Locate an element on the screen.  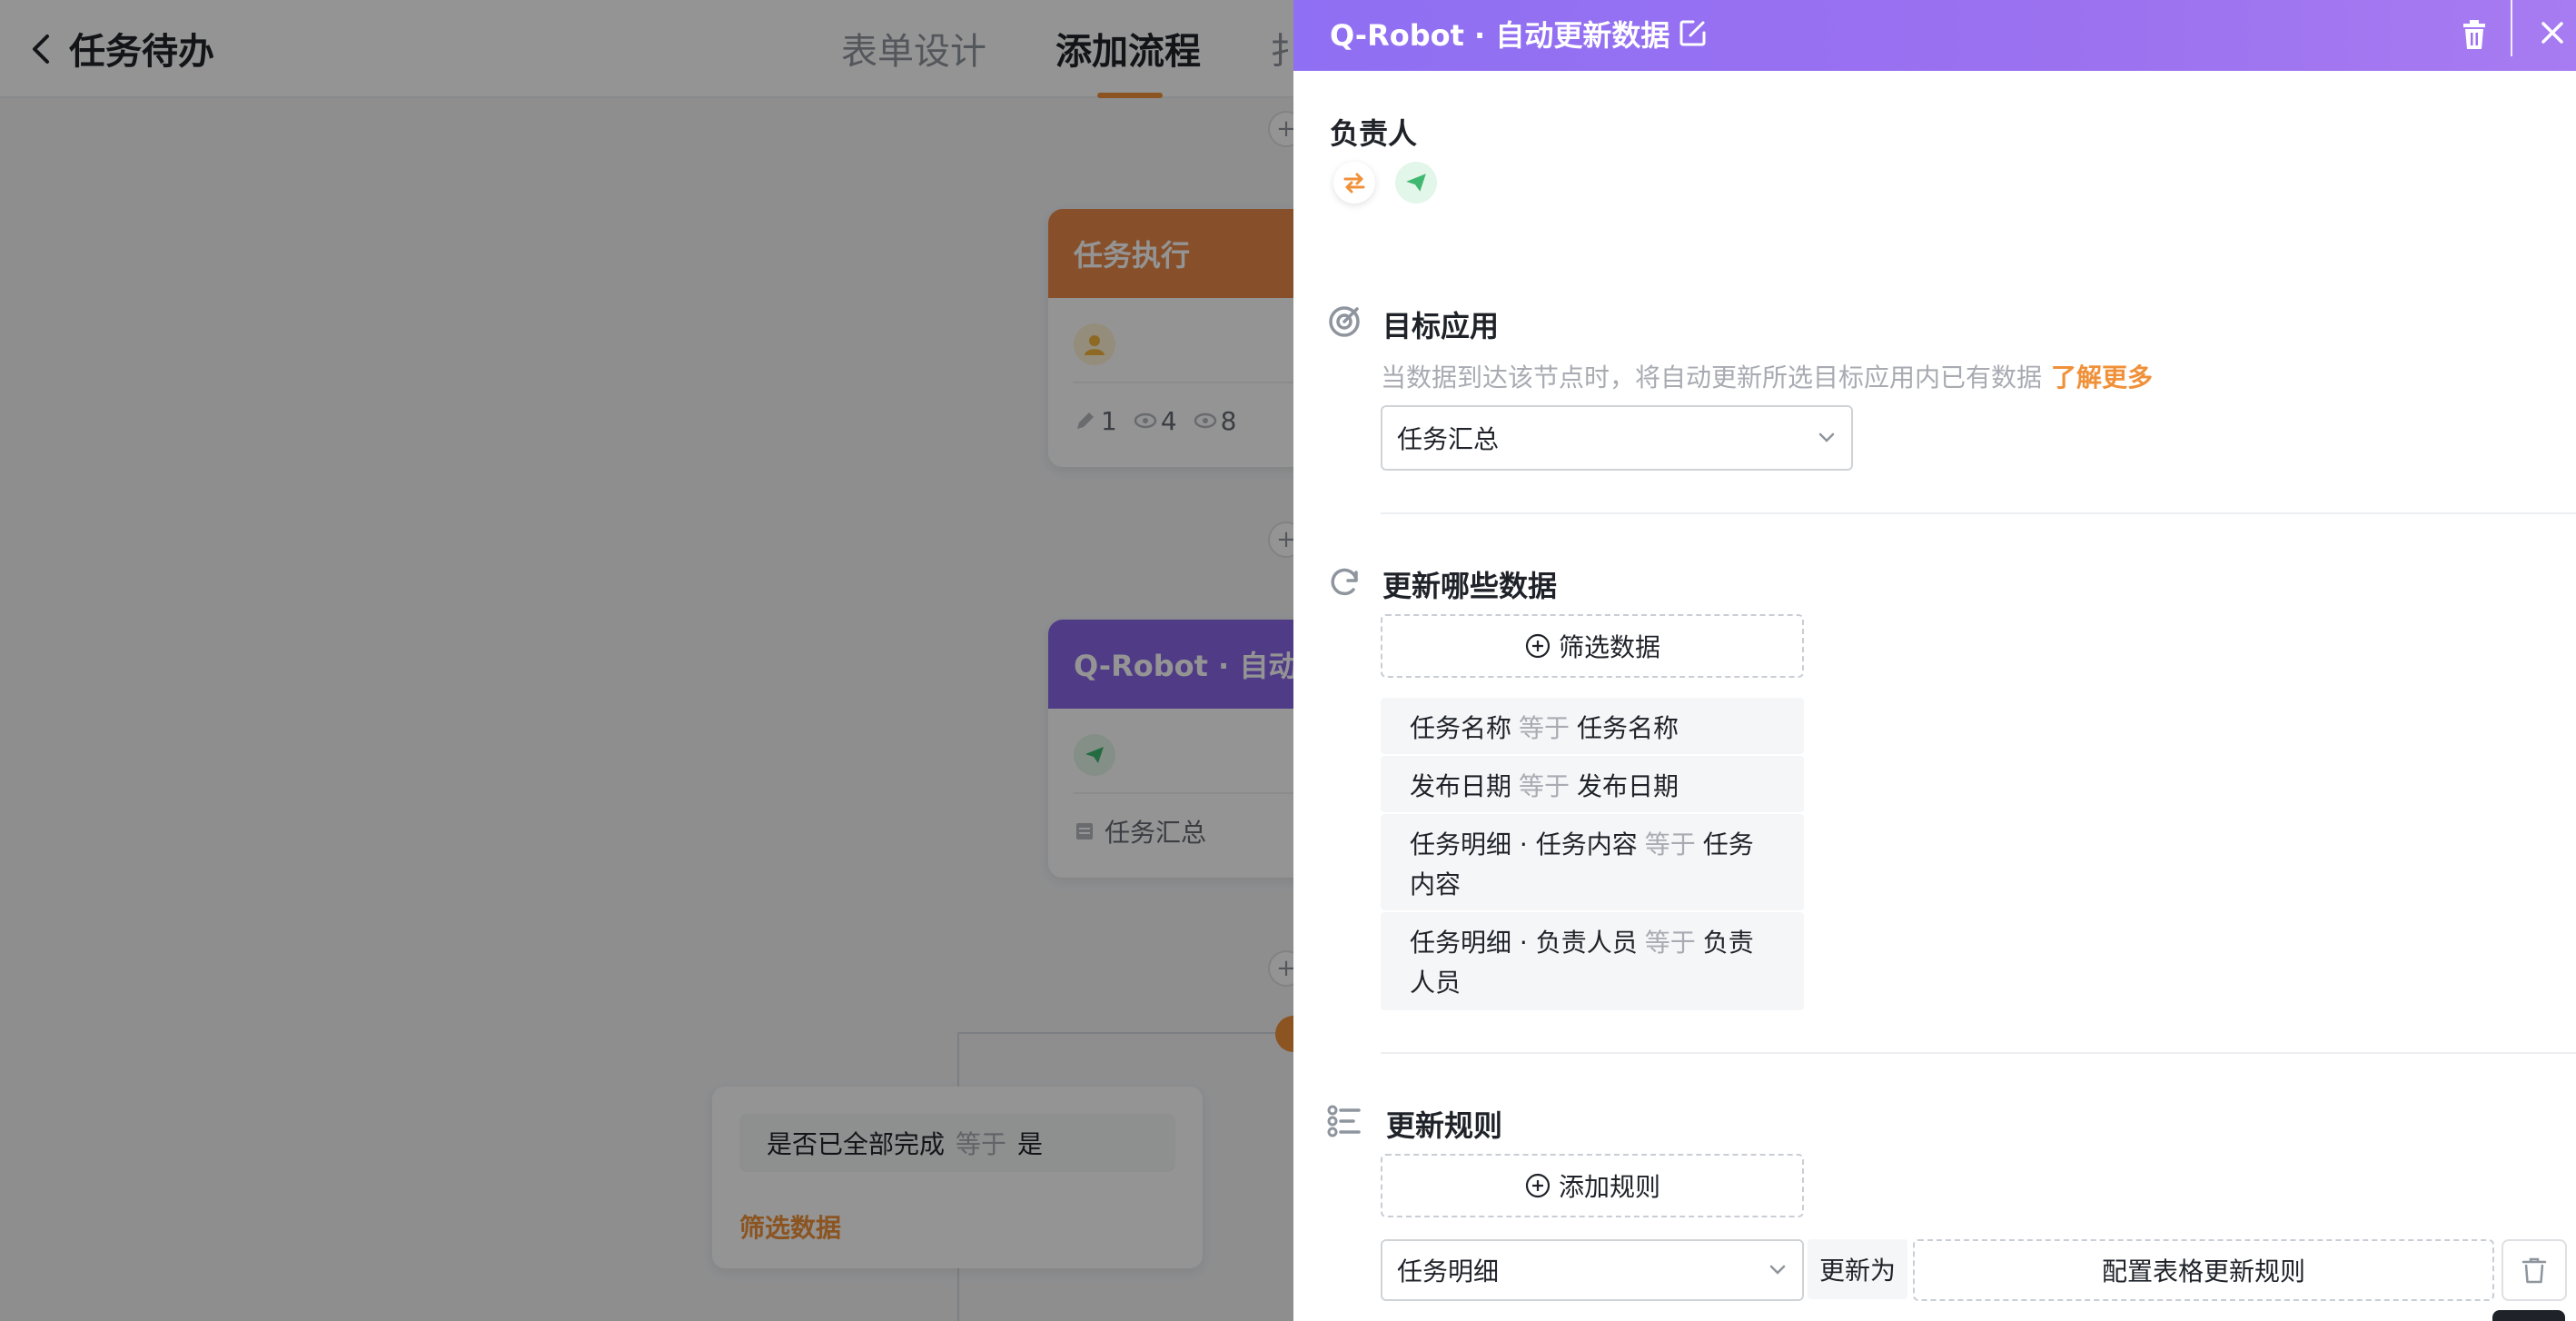
switch-owner-icon is located at coordinates (1354, 183).